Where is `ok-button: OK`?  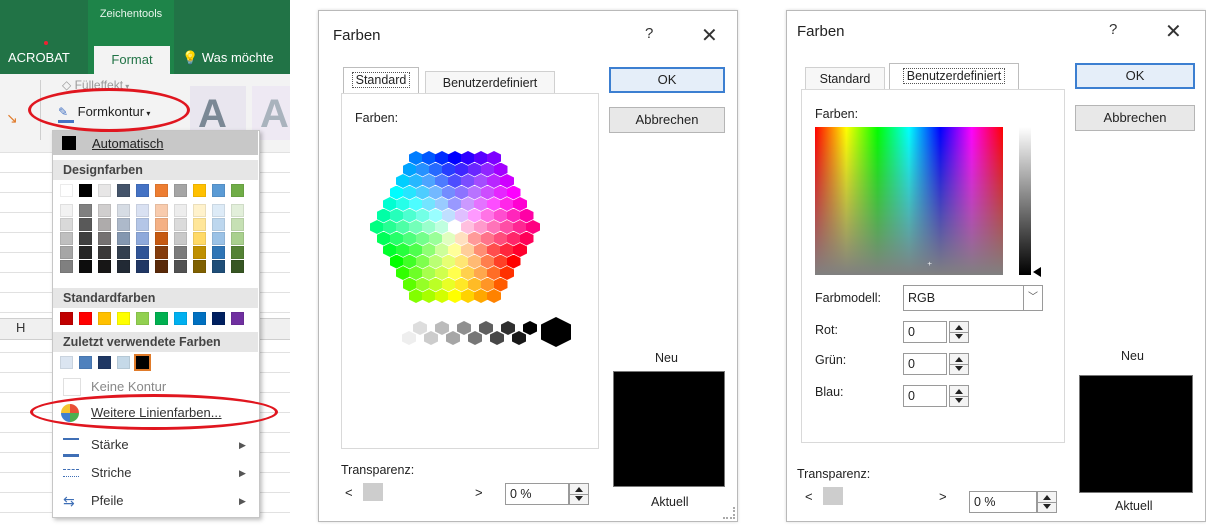 ok-button: OK is located at coordinates (1135, 76).